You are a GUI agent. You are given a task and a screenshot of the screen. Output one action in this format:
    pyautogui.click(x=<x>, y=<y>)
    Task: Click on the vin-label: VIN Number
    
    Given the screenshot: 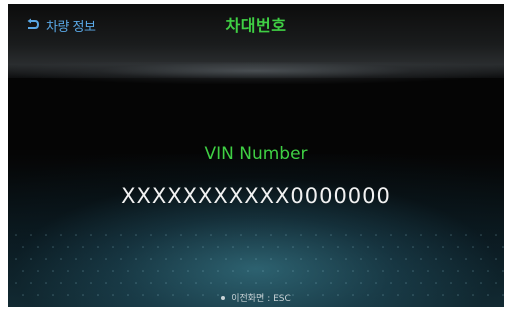 What is the action you would take?
    pyautogui.click(x=256, y=154)
    